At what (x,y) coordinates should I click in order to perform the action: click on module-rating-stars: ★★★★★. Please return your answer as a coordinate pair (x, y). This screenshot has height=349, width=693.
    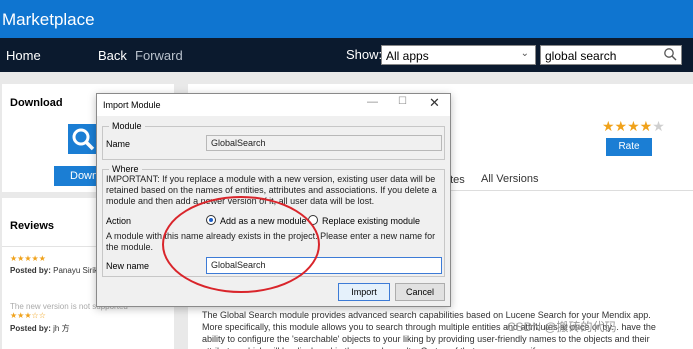
    Looking at the image, I should click on (633, 126).